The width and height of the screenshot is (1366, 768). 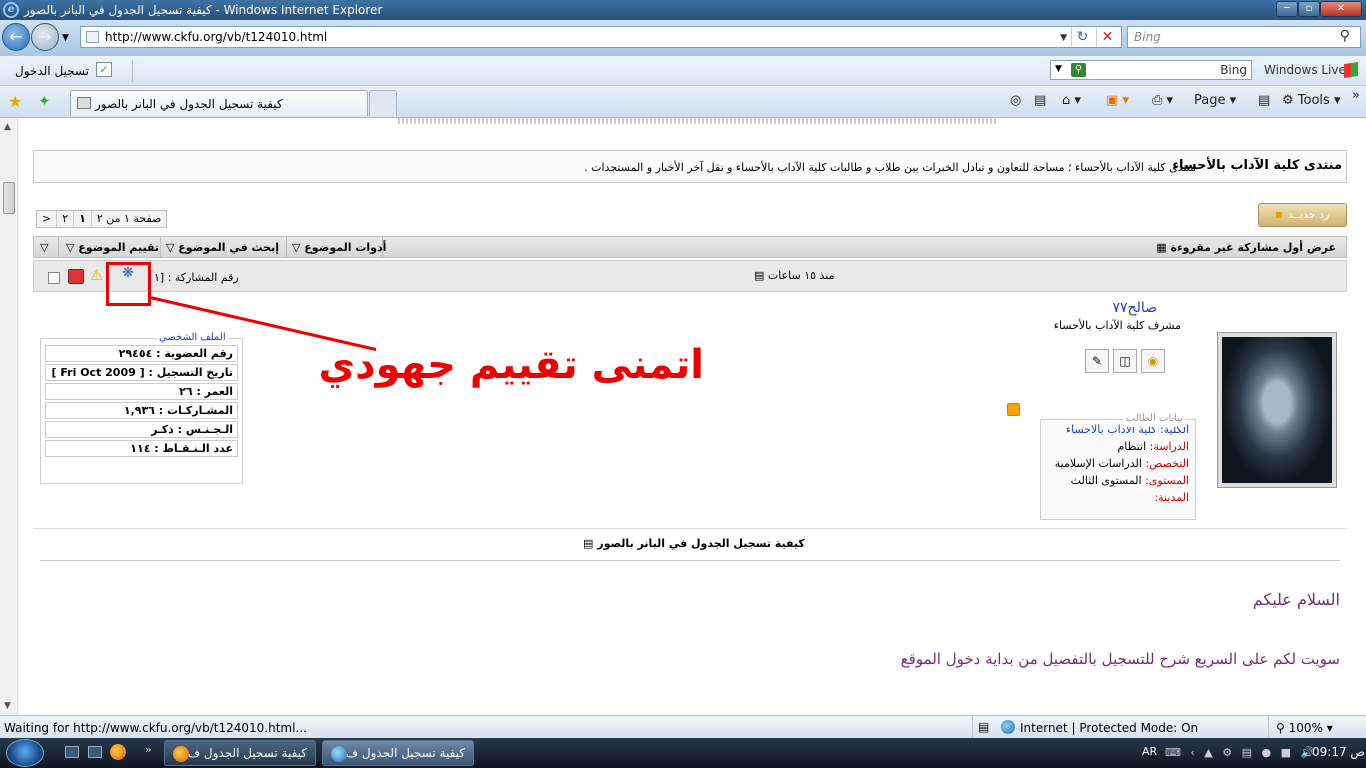 What do you see at coordinates (118, 247) in the screenshot?
I see `thread-rate-label: تقييم الموضوع` at bounding box center [118, 247].